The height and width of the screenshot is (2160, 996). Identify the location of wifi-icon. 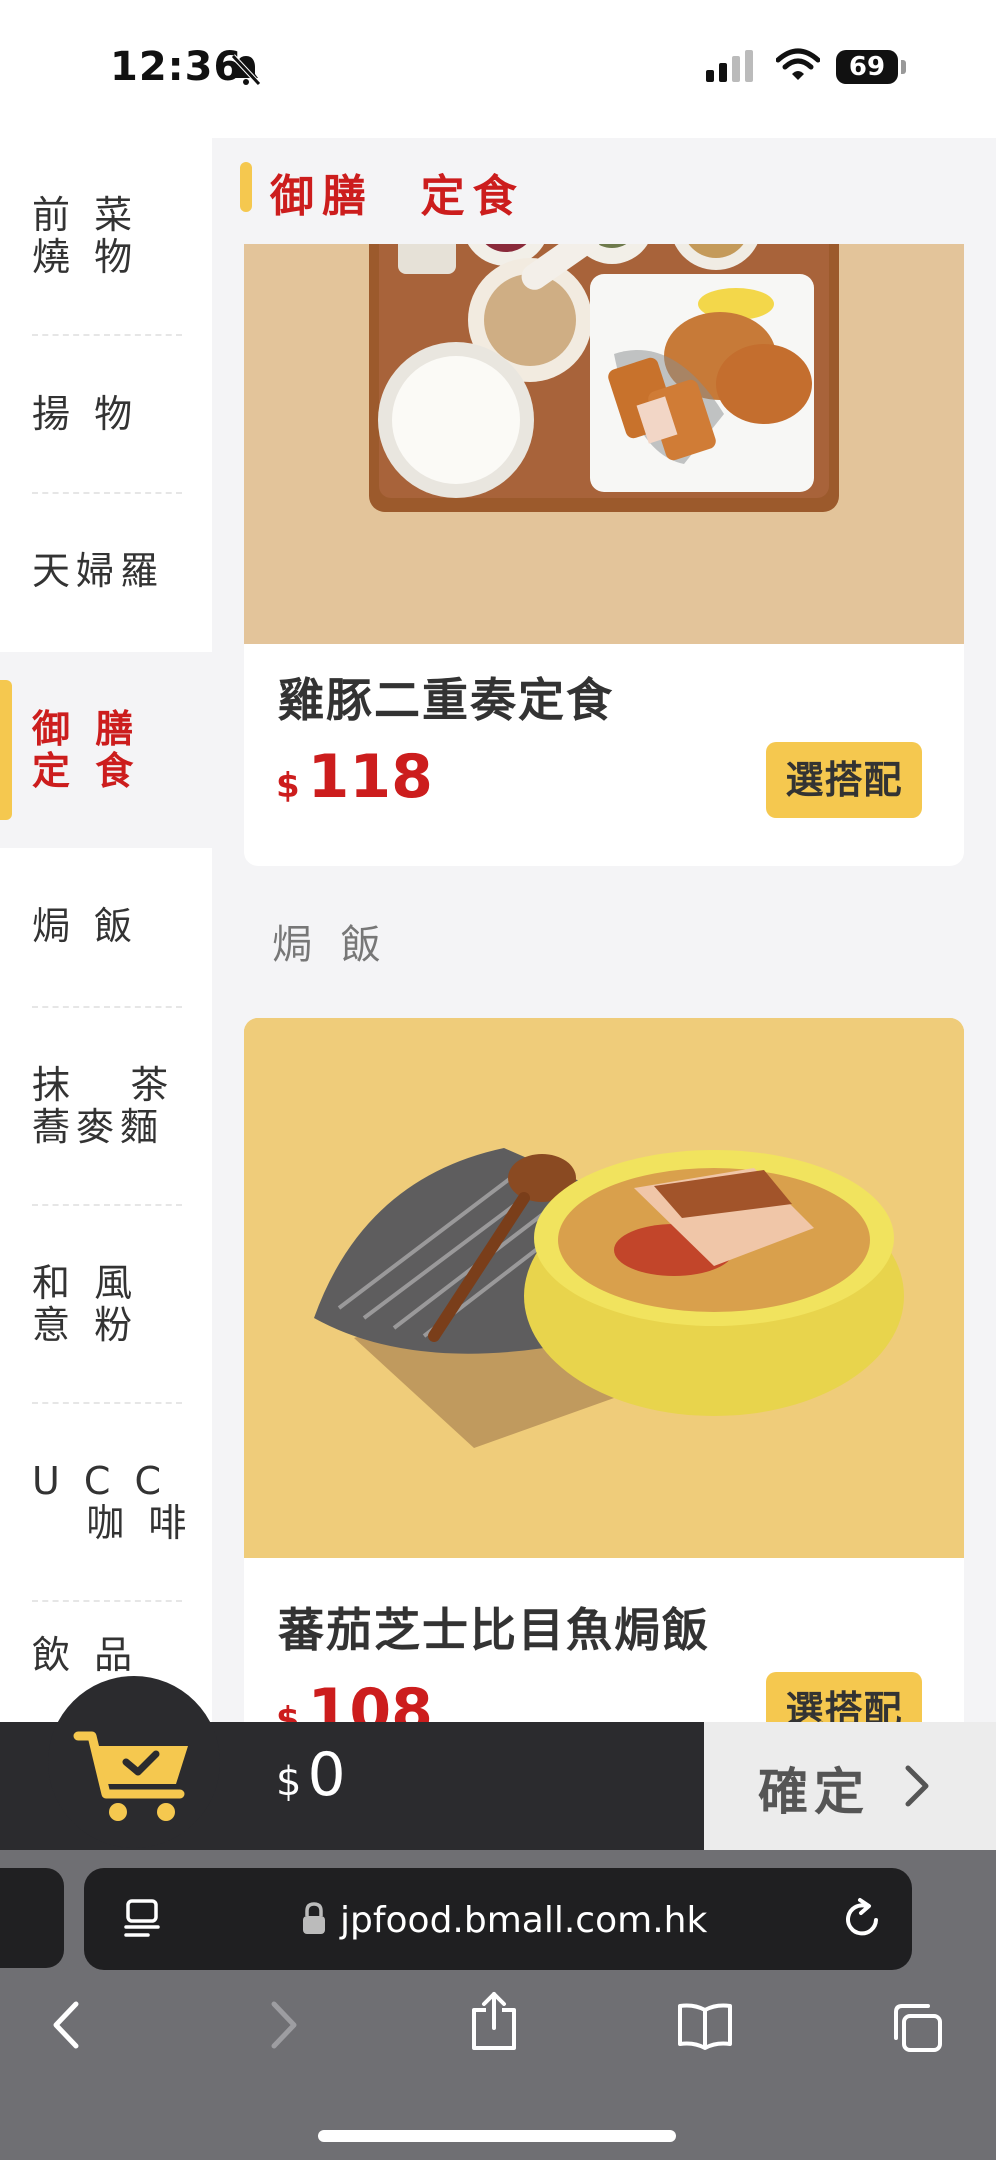
(798, 64).